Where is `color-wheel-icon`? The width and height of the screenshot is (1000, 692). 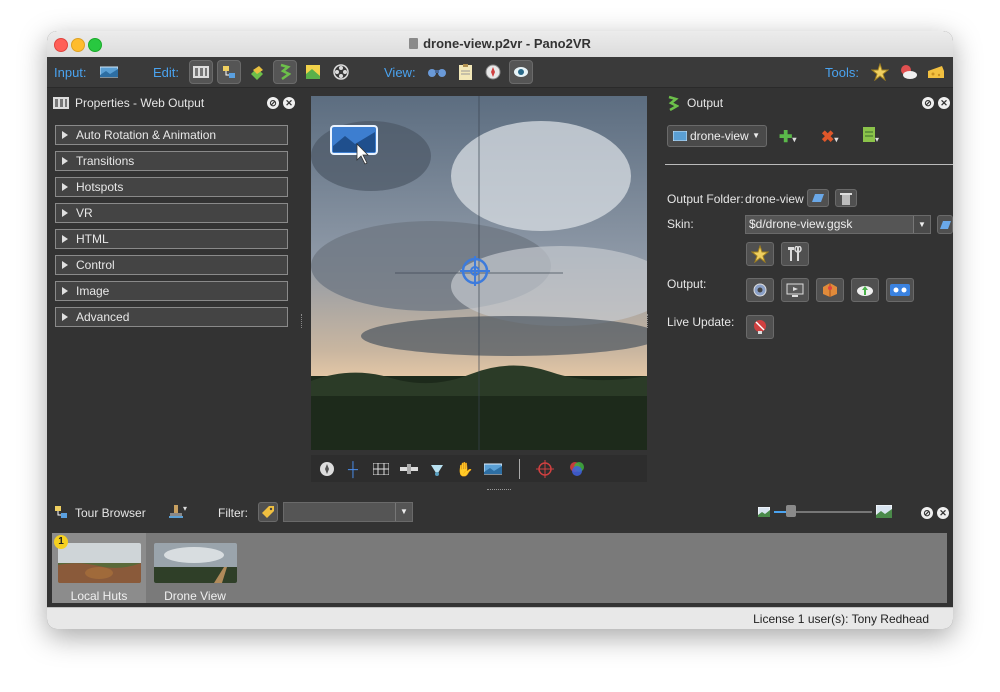 color-wheel-icon is located at coordinates (577, 469).